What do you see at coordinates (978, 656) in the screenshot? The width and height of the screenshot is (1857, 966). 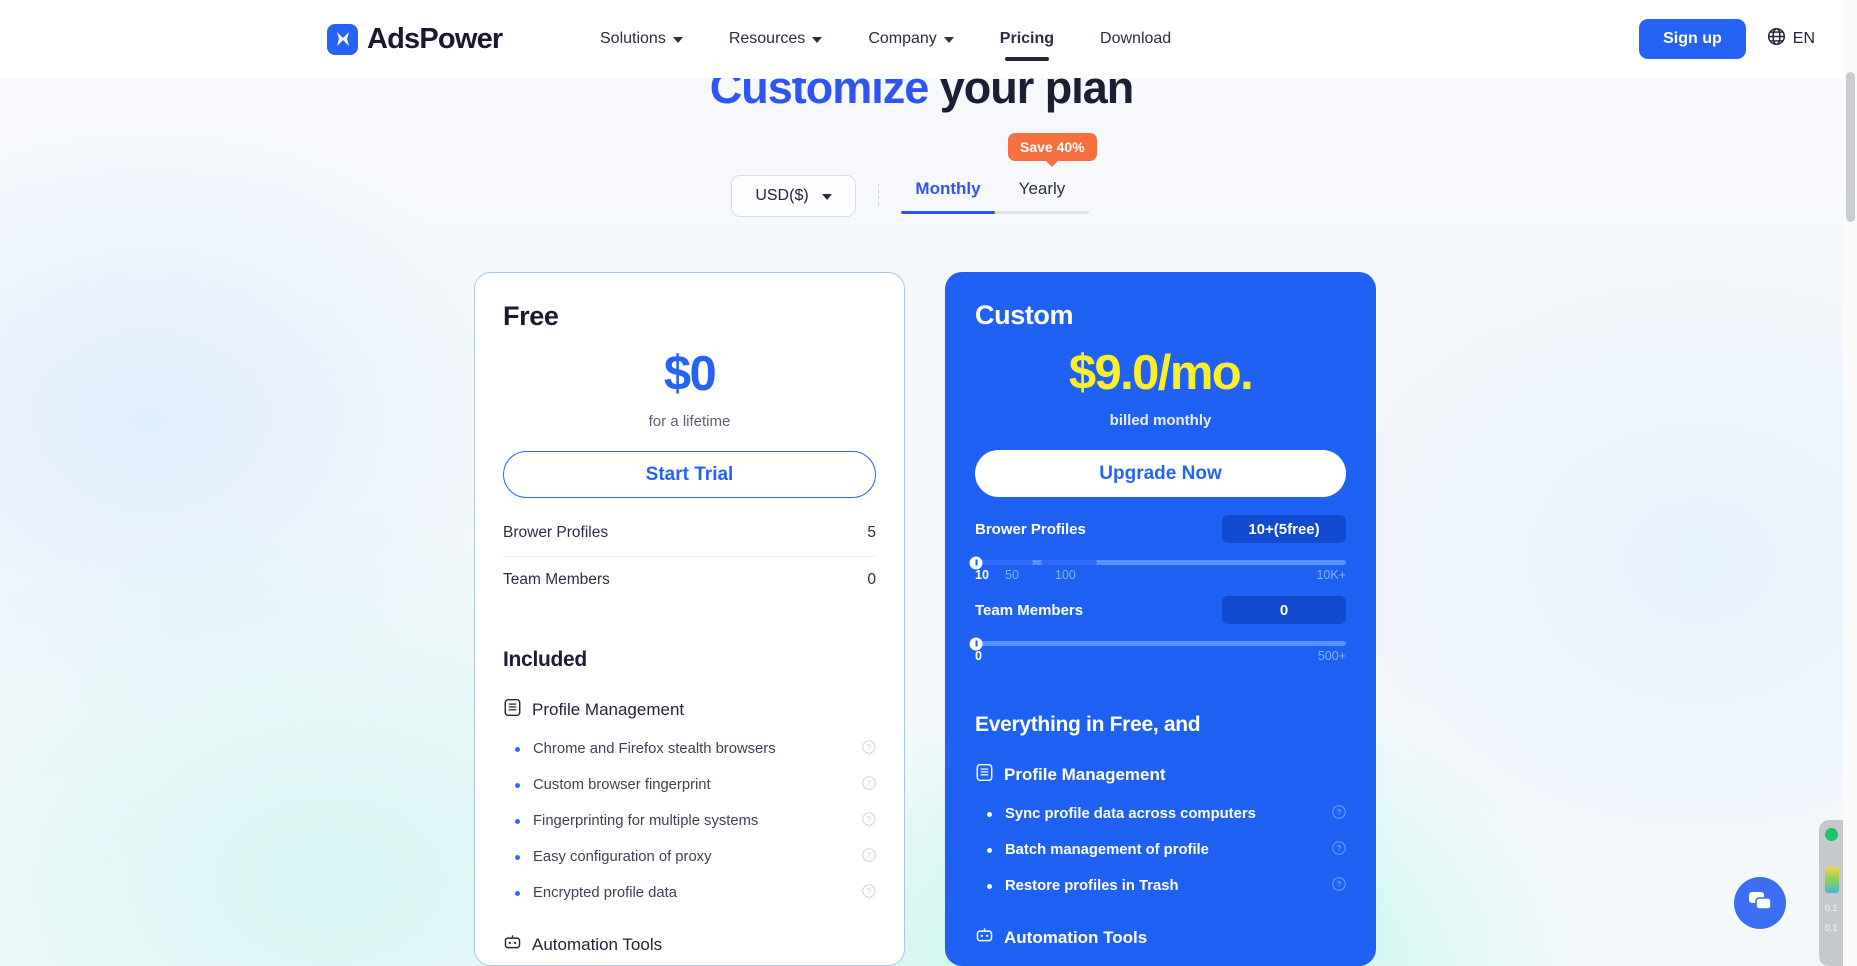 I see `slider-tick: 0` at bounding box center [978, 656].